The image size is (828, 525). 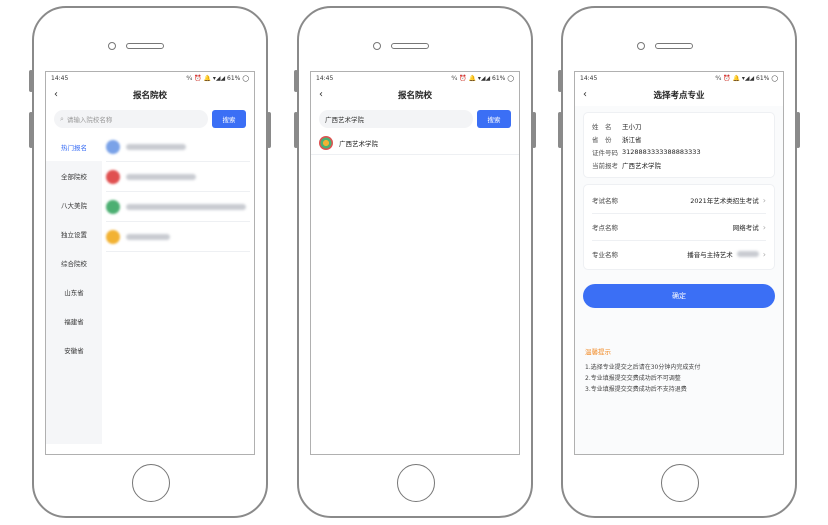 I want to click on school-list, so click(x=178, y=288).